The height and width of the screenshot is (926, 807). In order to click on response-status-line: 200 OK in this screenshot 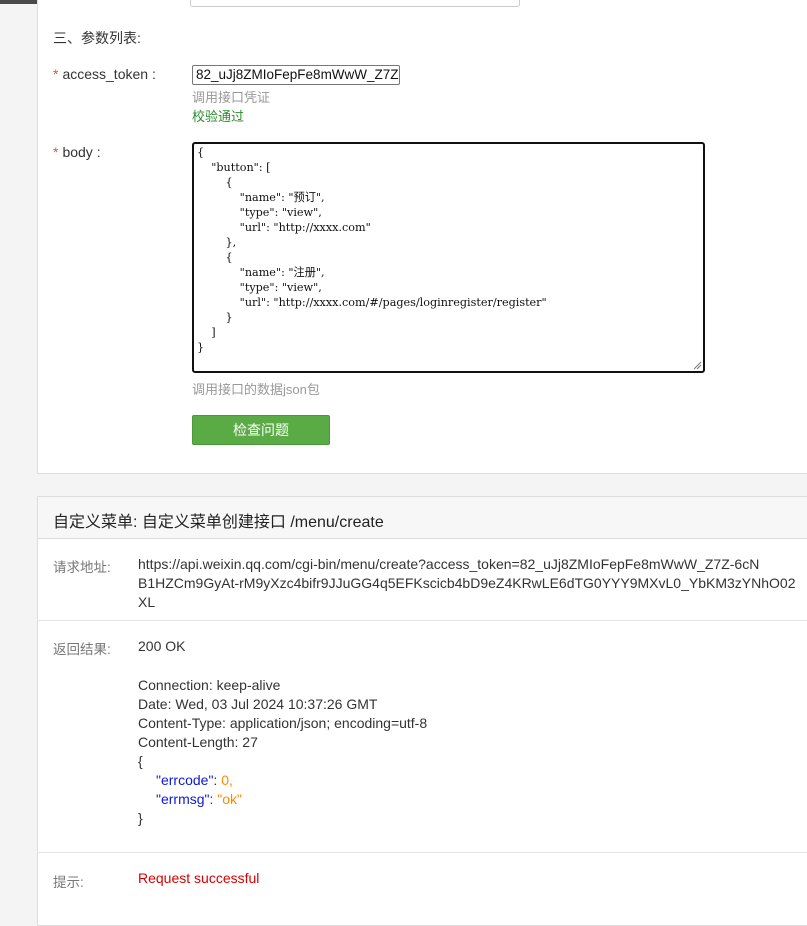, I will do `click(162, 646)`.